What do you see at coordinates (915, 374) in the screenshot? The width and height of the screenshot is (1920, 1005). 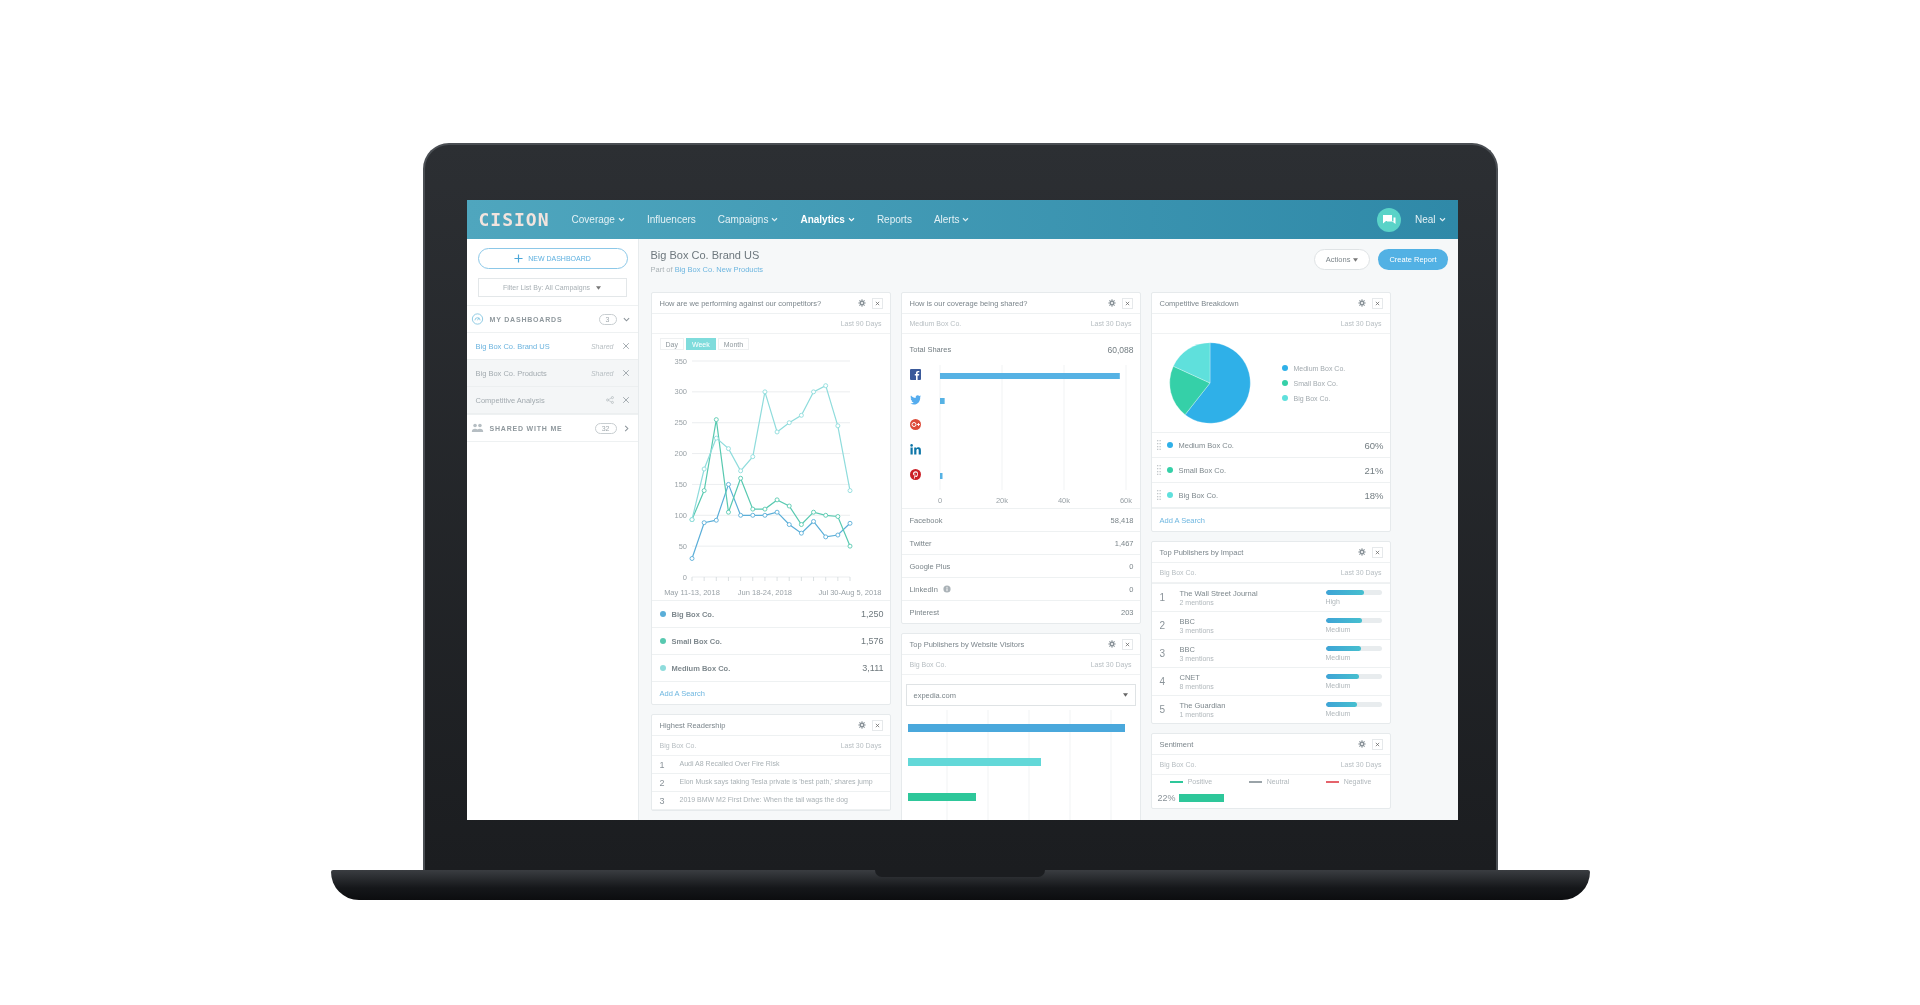 I see `facebook-icon` at bounding box center [915, 374].